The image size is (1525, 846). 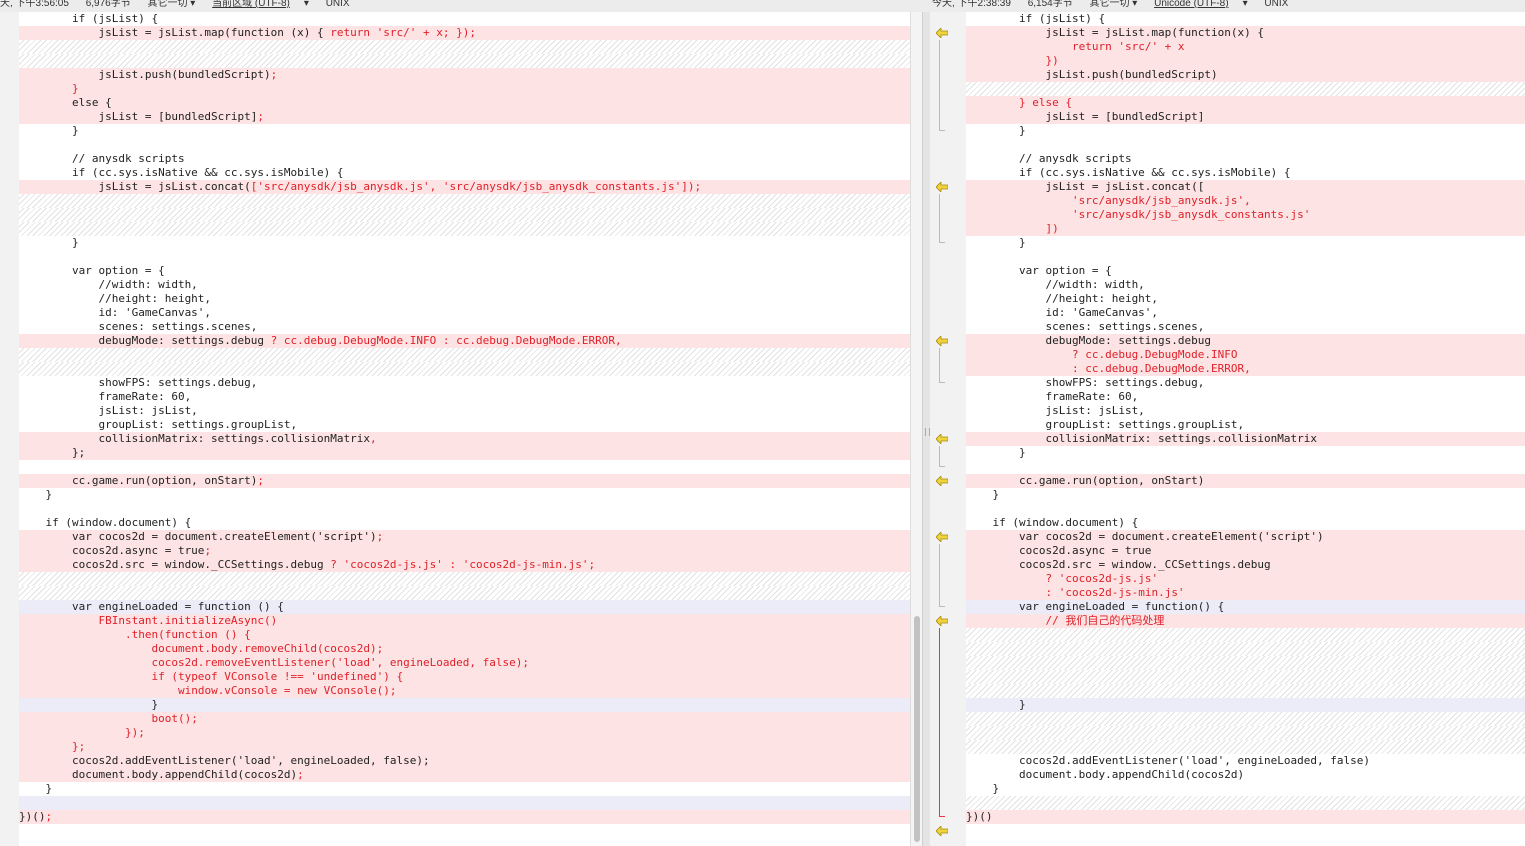 What do you see at coordinates (1245, 481) in the screenshot?
I see `right-code-line: cc.game.run(option, onStart)` at bounding box center [1245, 481].